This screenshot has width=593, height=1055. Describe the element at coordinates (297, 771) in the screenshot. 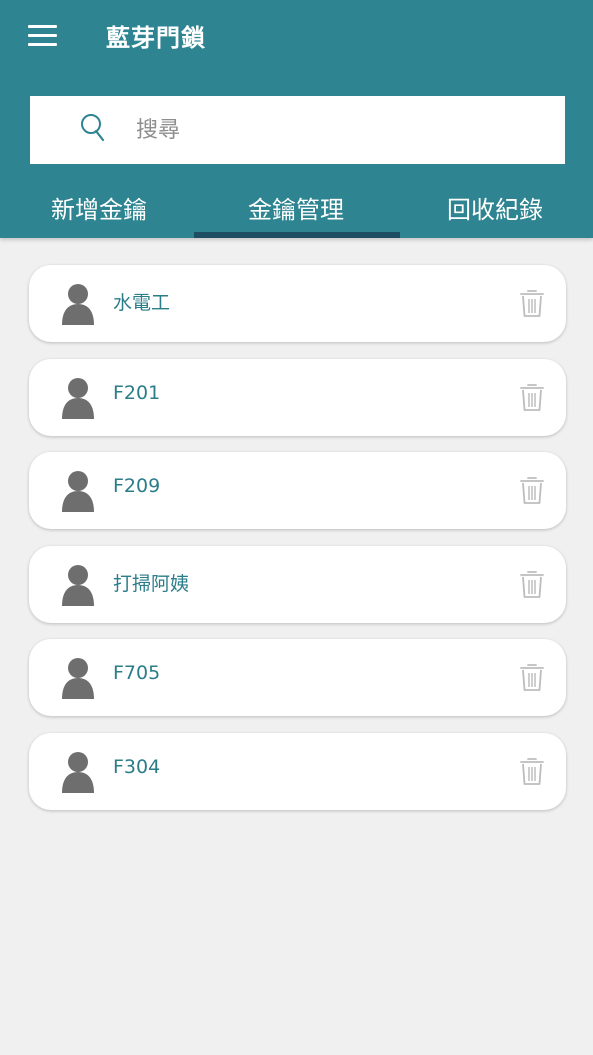

I see `key-list-item: F304` at that location.